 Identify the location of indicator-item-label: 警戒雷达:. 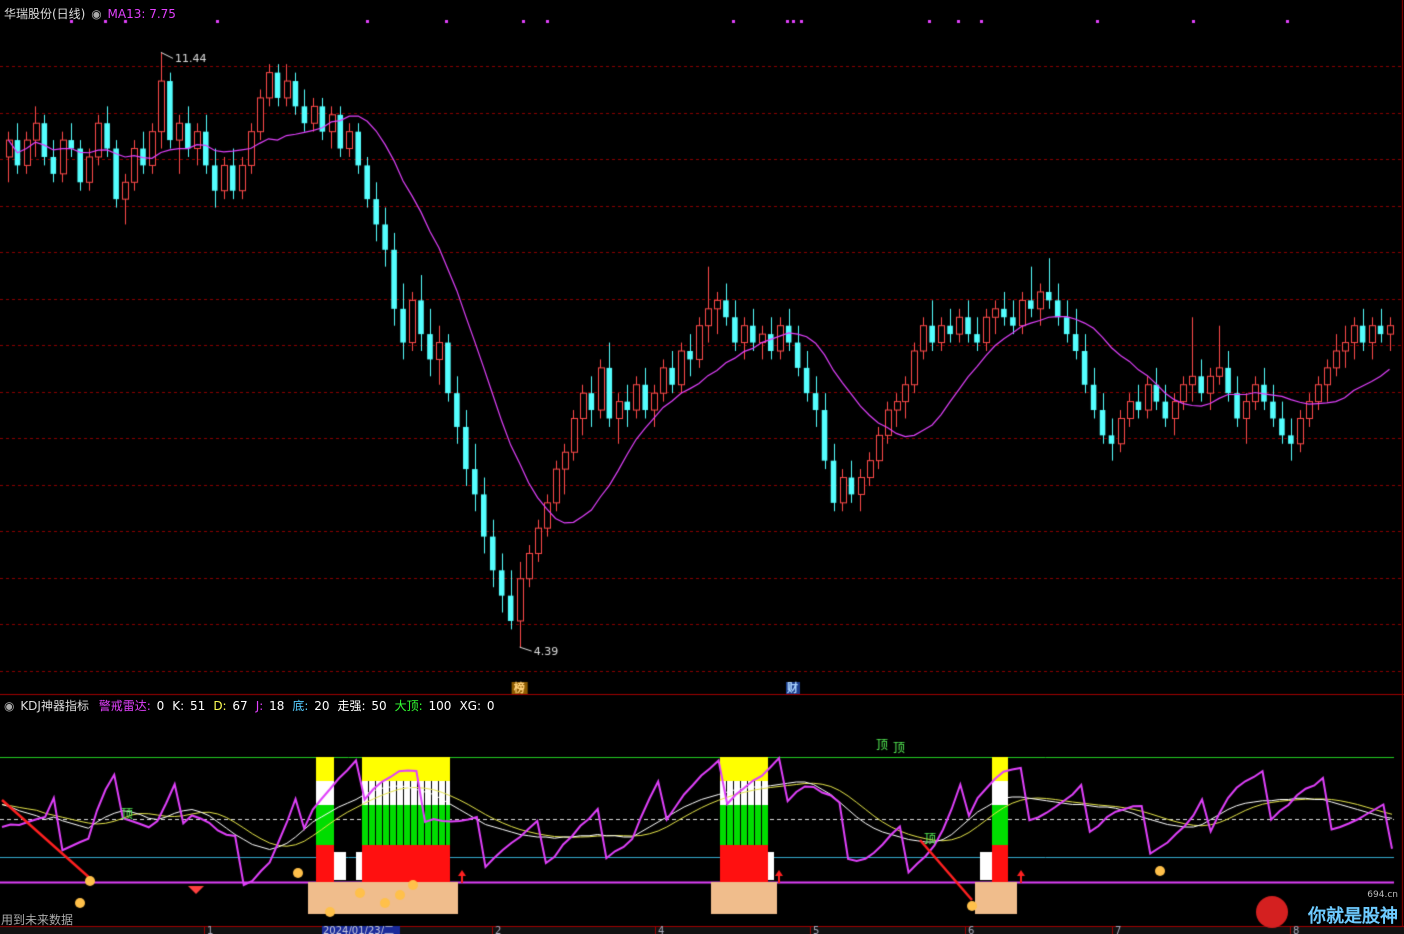
(124, 706).